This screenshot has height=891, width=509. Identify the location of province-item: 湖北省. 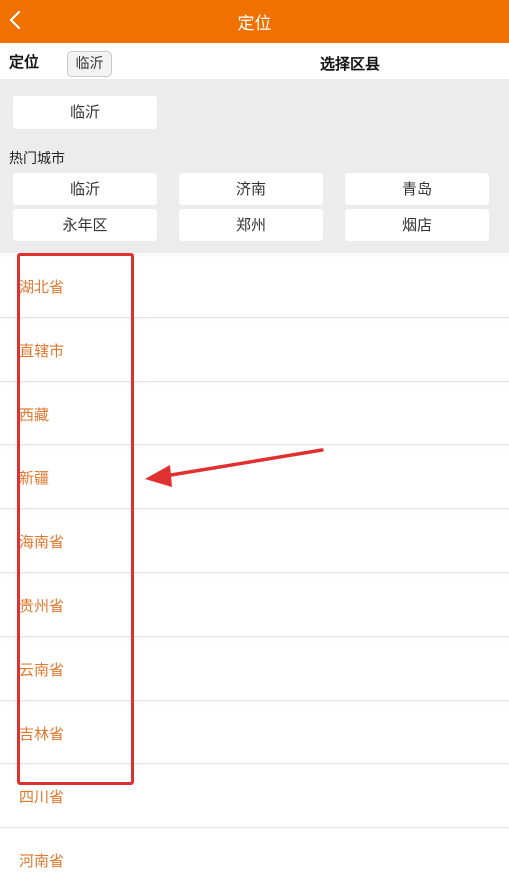
(254, 286).